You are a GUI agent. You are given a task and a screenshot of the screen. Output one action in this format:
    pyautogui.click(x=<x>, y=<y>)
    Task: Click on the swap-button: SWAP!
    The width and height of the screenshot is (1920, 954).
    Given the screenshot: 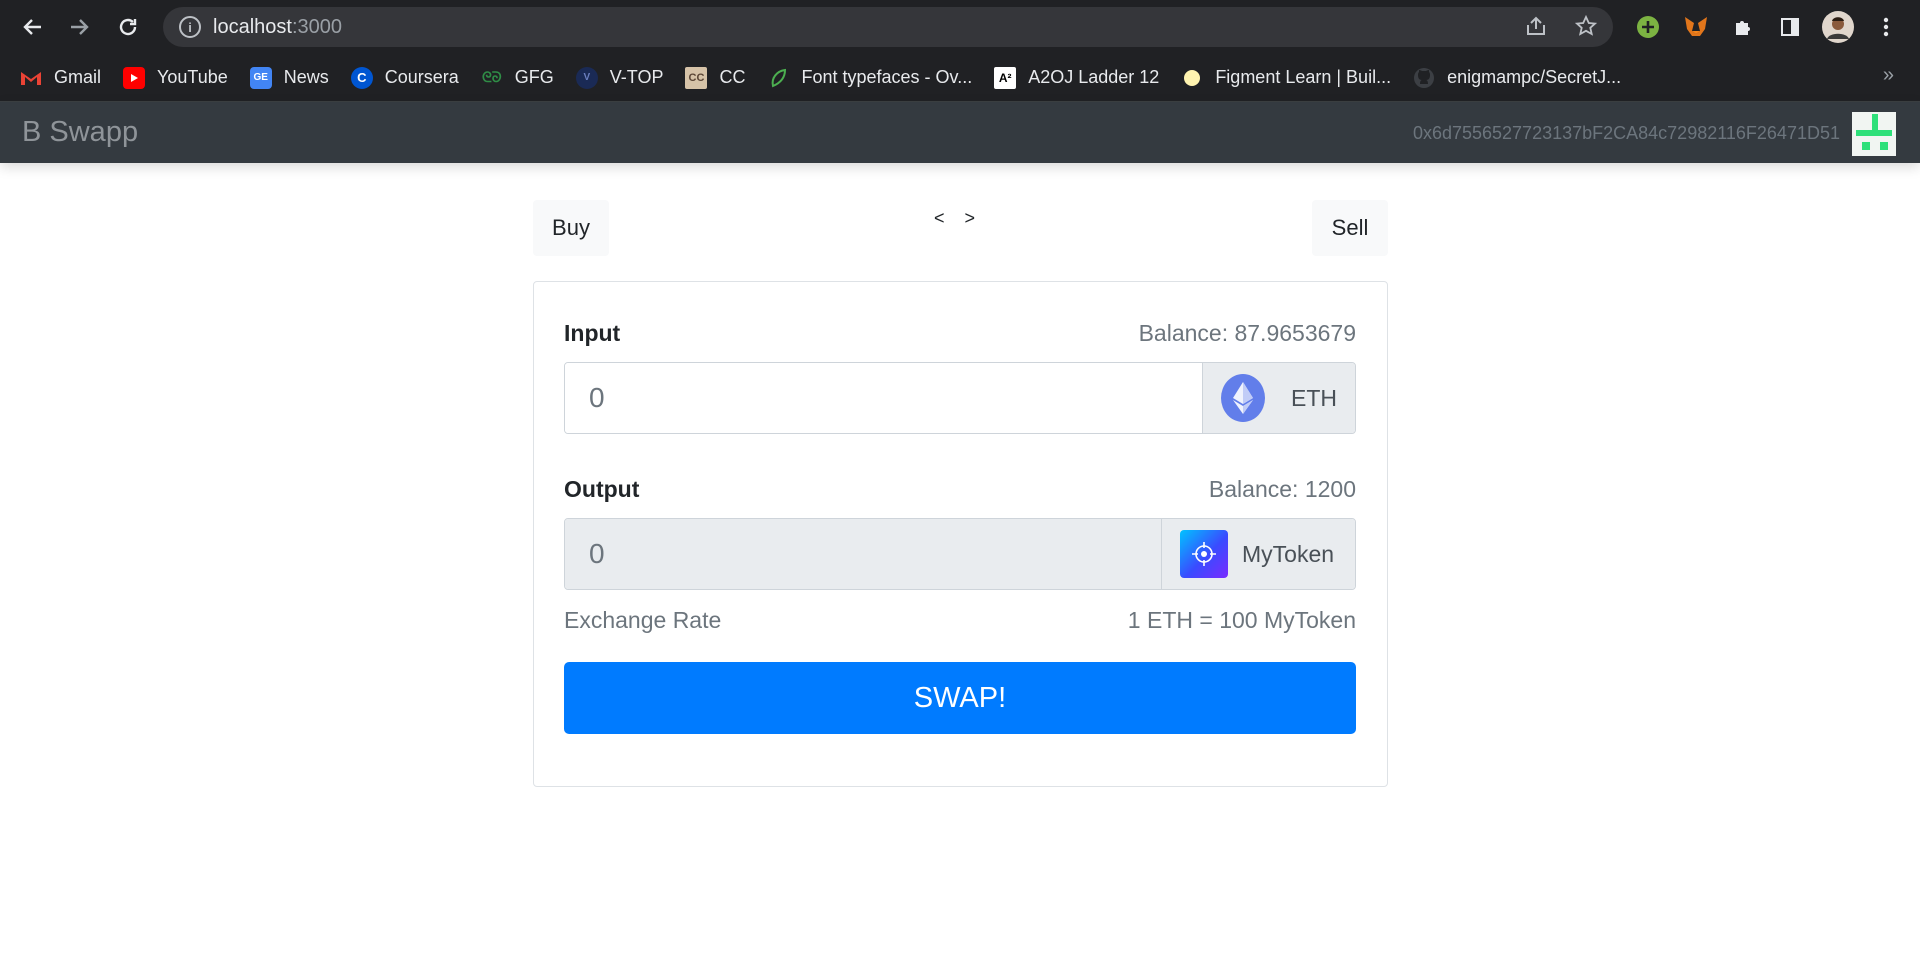 What is the action you would take?
    pyautogui.click(x=960, y=698)
    